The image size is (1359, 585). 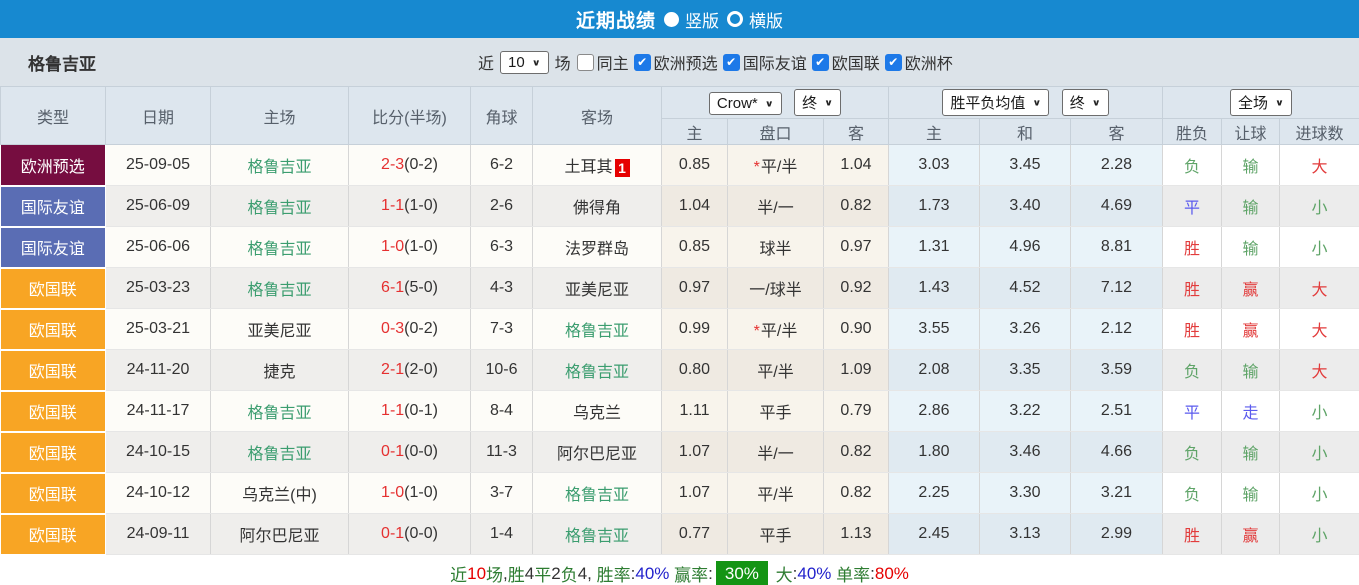 I want to click on away-team-cell: 乌克兰, so click(x=597, y=411).